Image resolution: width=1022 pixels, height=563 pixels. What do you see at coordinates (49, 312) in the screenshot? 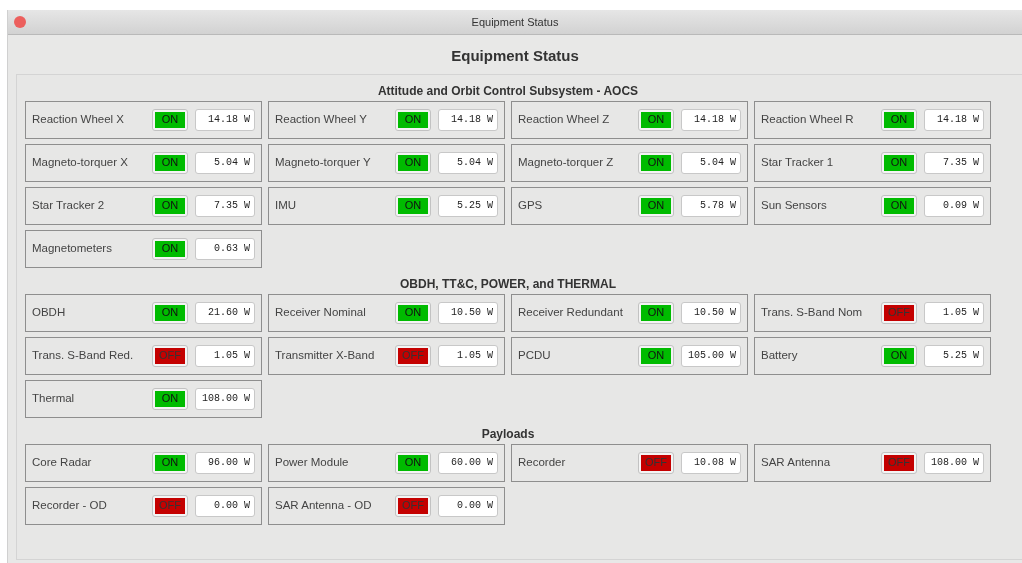
I see `equipment-label: OBDH` at bounding box center [49, 312].